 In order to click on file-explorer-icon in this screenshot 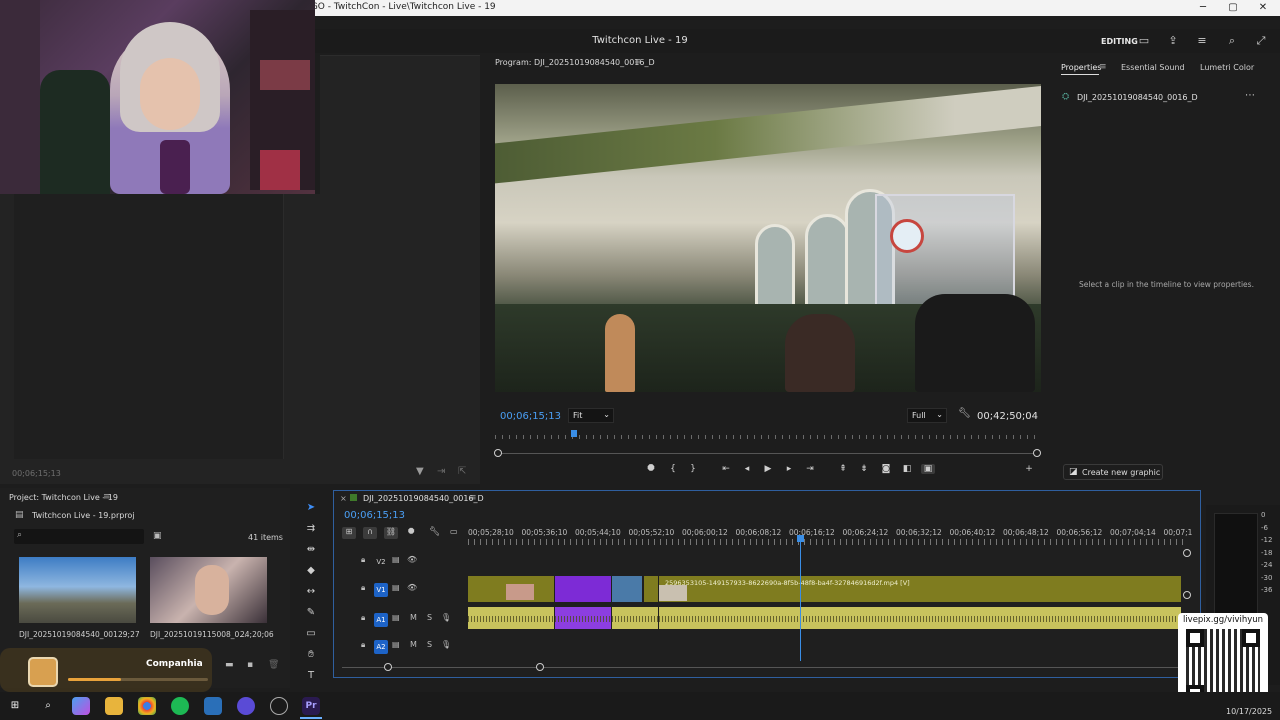, I will do `click(114, 706)`.